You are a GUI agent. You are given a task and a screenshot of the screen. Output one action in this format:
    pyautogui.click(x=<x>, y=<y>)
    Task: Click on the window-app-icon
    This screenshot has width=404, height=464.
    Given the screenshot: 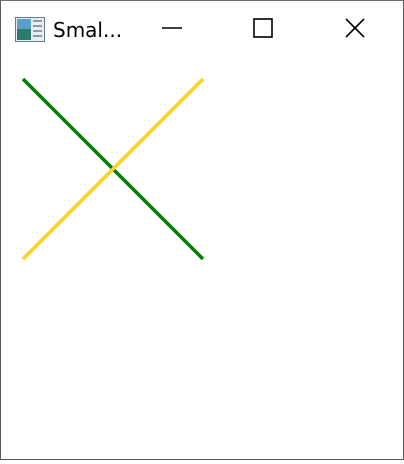 What is the action you would take?
    pyautogui.click(x=30, y=29)
    